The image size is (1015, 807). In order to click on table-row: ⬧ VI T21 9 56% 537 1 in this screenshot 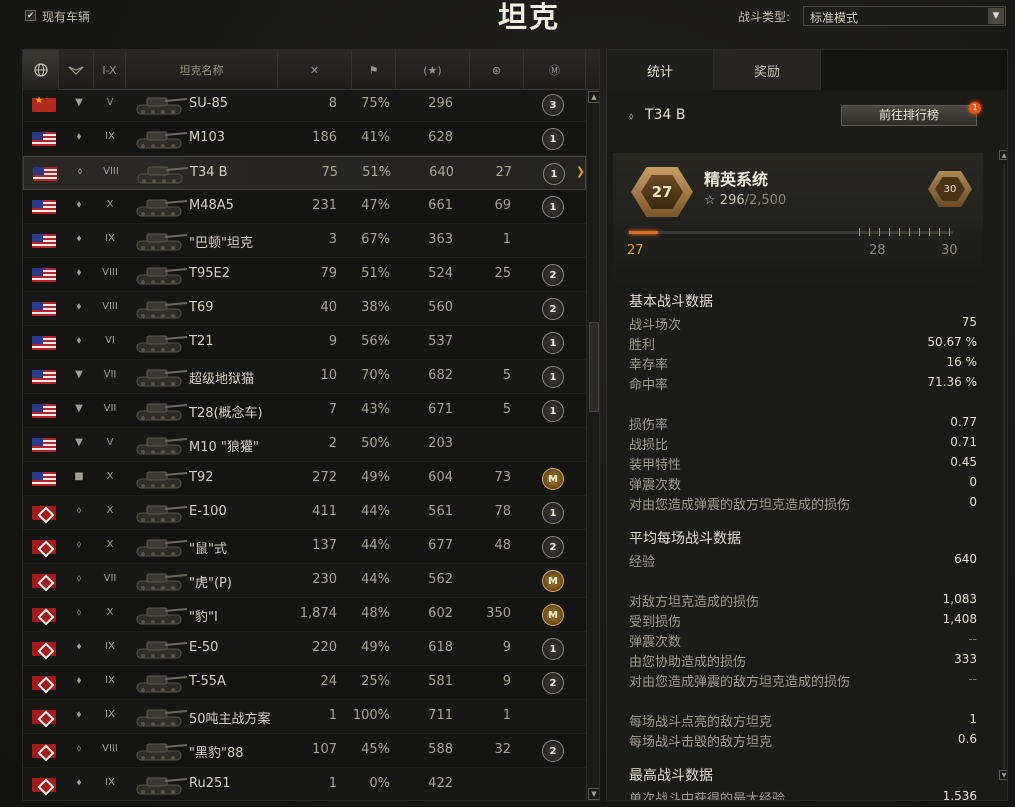, I will do `click(304, 343)`.